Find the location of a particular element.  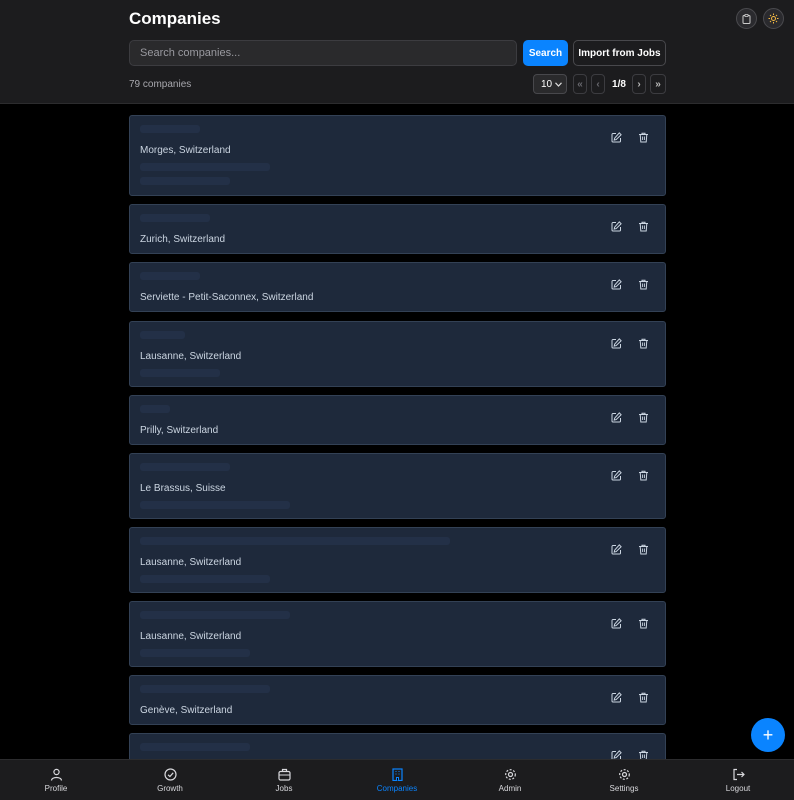

company-card: Prilly, Switzerland is located at coordinates (397, 420).